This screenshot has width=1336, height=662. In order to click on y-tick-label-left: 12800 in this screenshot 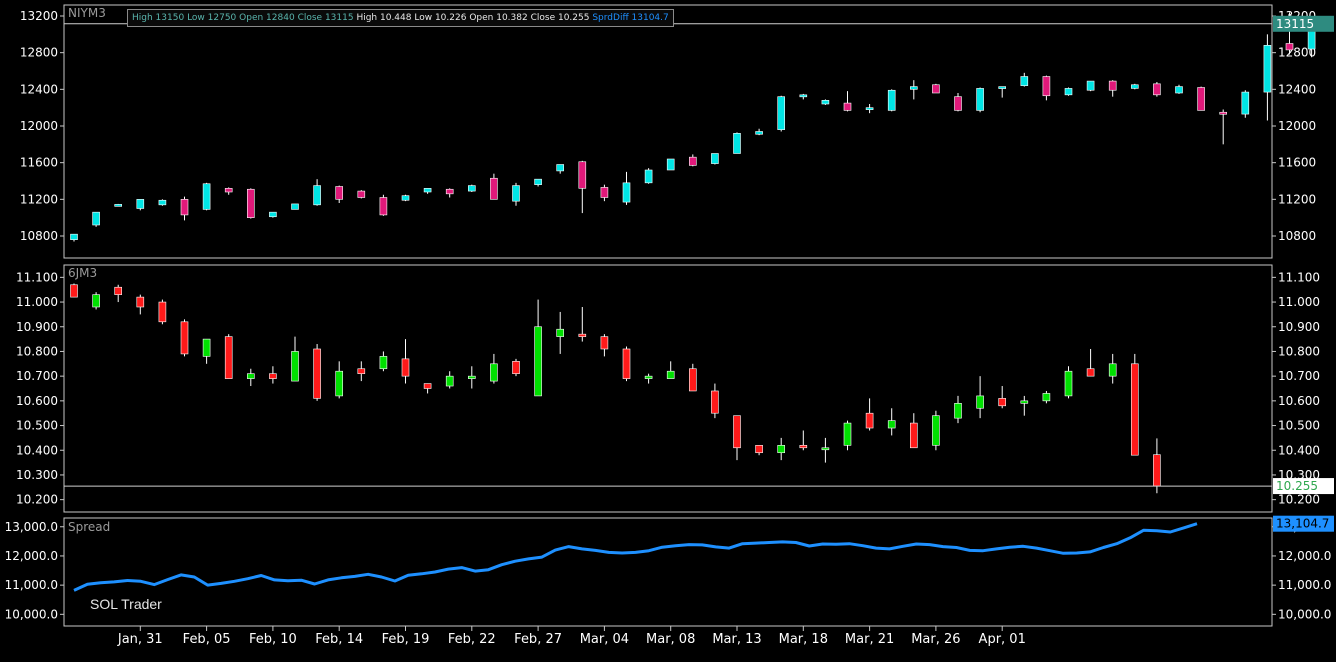, I will do `click(39, 53)`.